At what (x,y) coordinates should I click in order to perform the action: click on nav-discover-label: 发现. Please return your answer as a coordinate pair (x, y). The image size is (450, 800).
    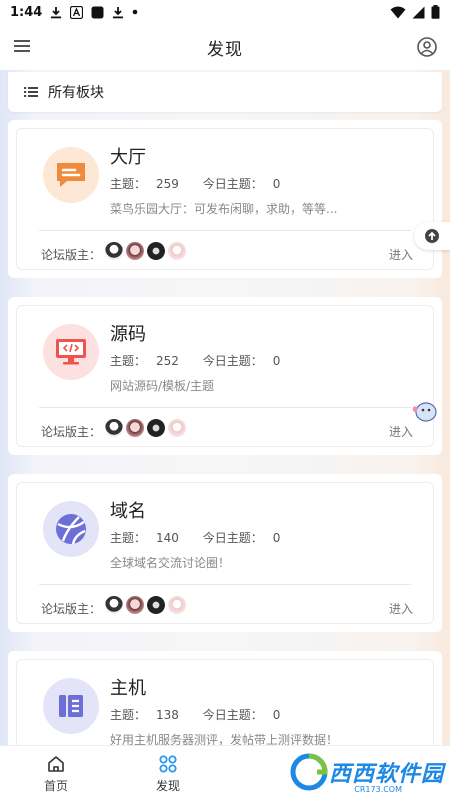
    Looking at the image, I should click on (167, 786).